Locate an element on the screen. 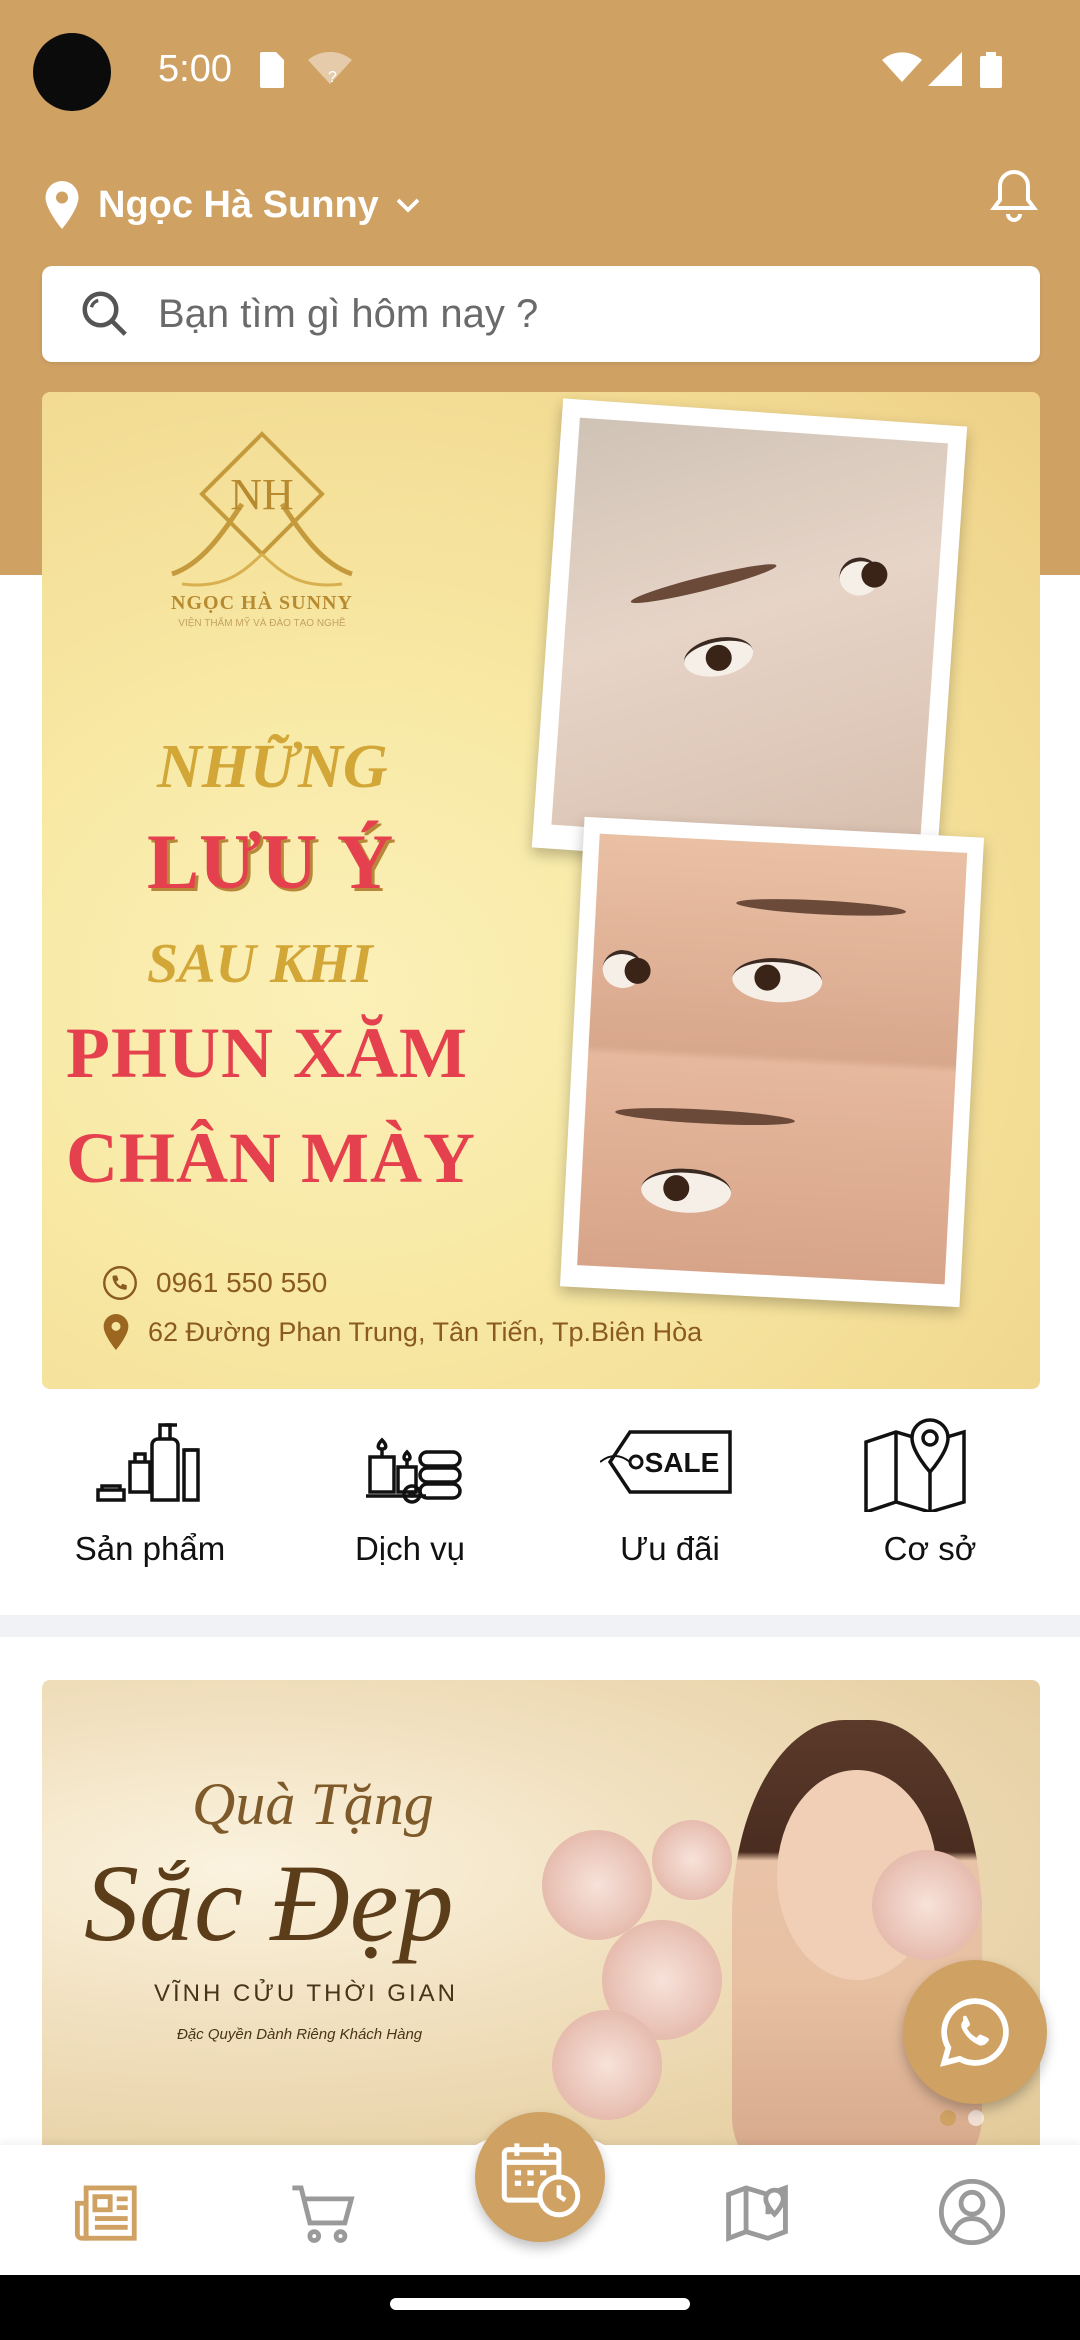  location-selector: Ngọc Hà Sunny is located at coordinates (233, 205).